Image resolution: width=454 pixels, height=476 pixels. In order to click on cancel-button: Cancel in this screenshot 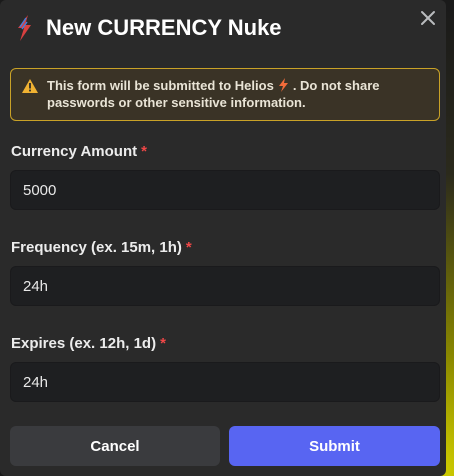, I will do `click(115, 446)`.